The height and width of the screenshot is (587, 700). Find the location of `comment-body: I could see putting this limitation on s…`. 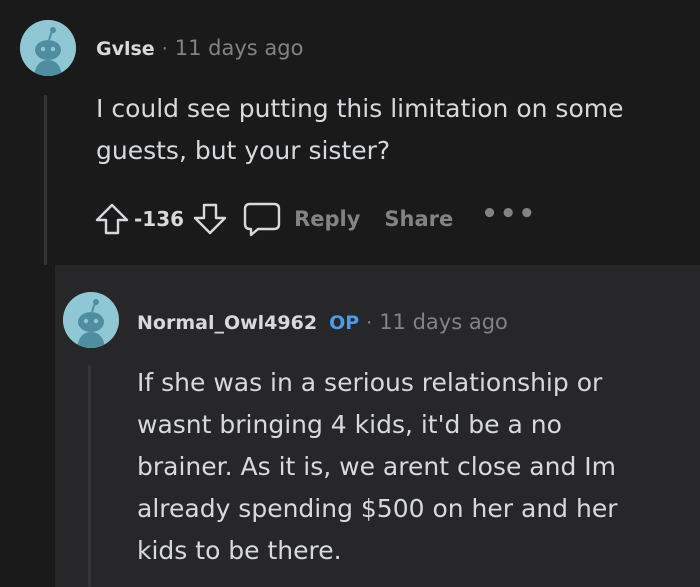

comment-body: I could see putting this limitation on s… is located at coordinates (359, 130).